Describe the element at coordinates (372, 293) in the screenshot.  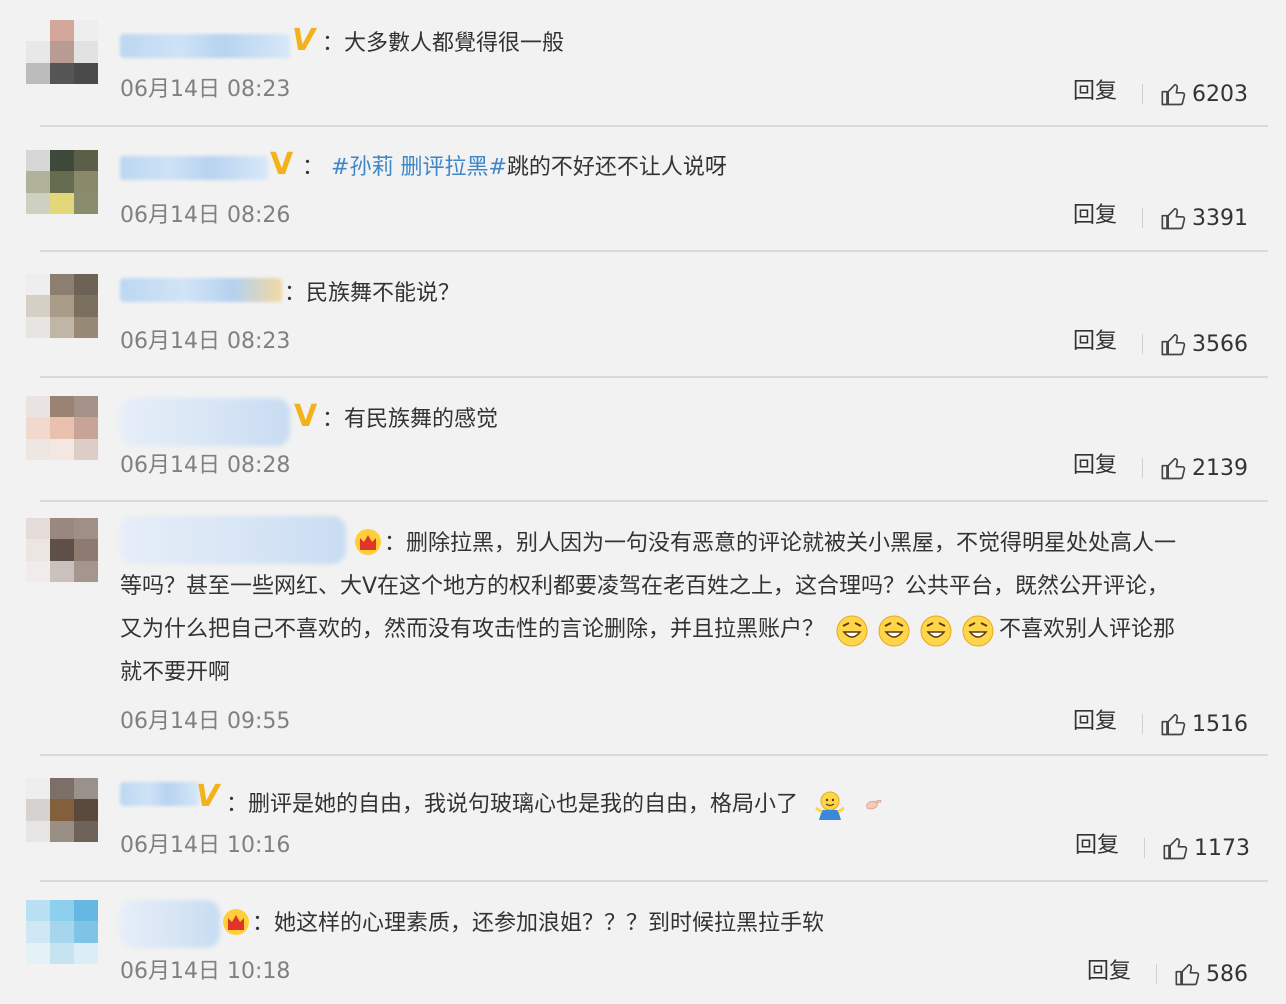
I see `comment-text: ：民族舞不能说？` at that location.